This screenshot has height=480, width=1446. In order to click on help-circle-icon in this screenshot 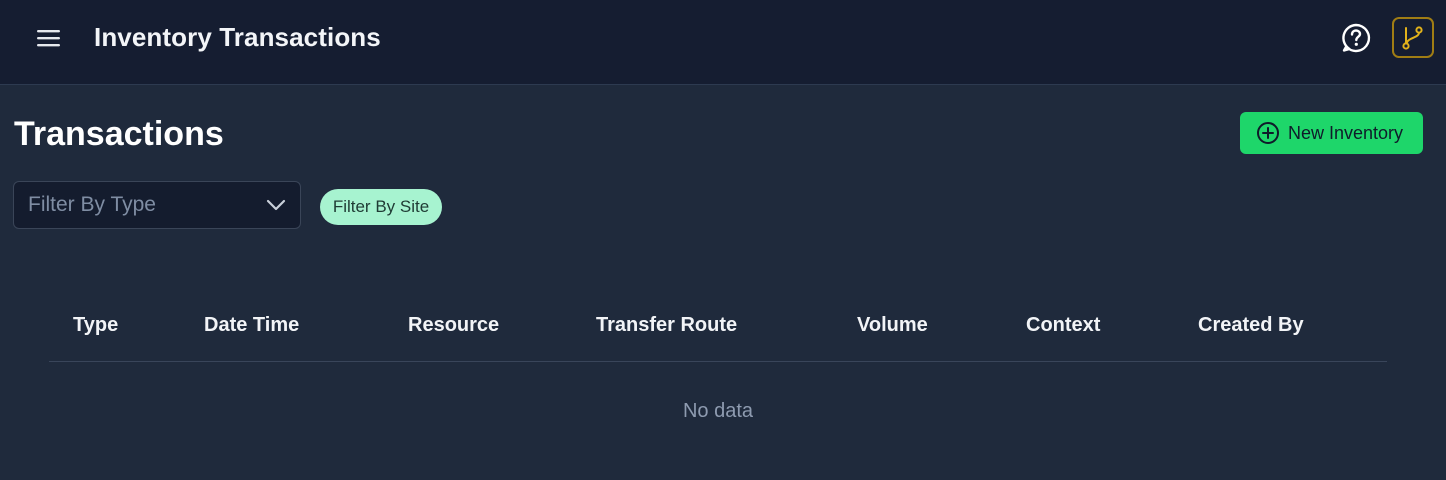, I will do `click(1356, 38)`.